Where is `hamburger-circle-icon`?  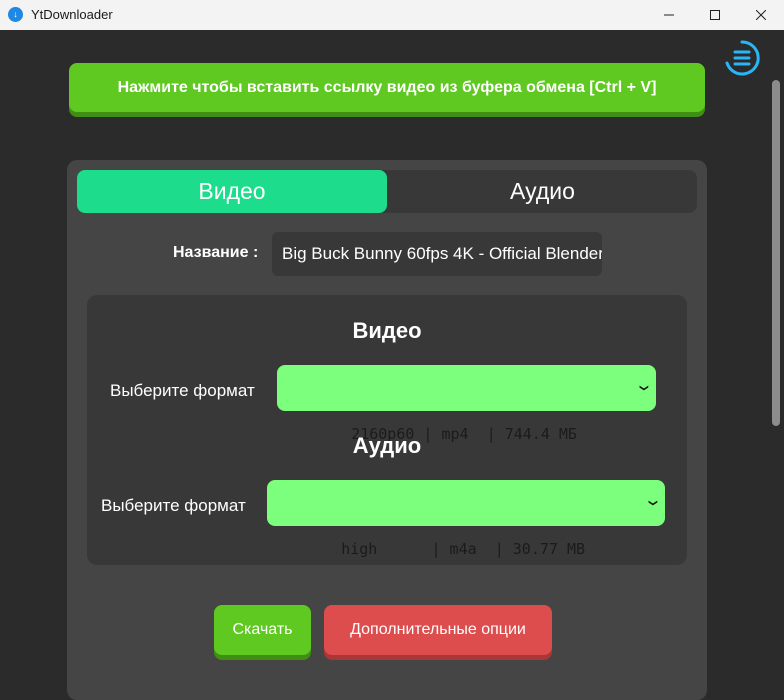
hamburger-circle-icon is located at coordinates (742, 58).